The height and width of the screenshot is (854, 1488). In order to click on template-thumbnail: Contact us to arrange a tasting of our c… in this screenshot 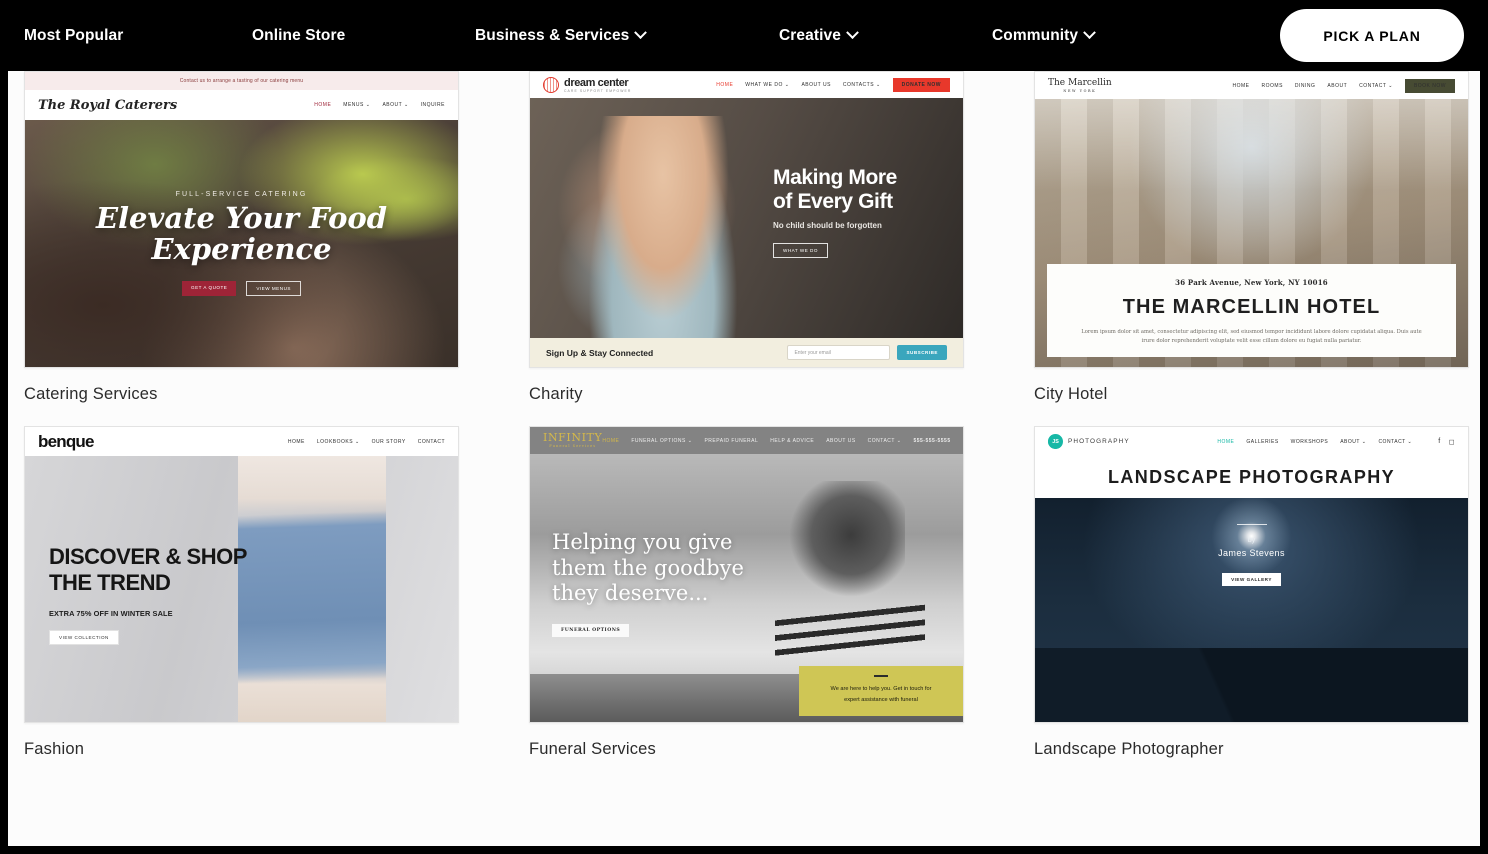, I will do `click(241, 219)`.